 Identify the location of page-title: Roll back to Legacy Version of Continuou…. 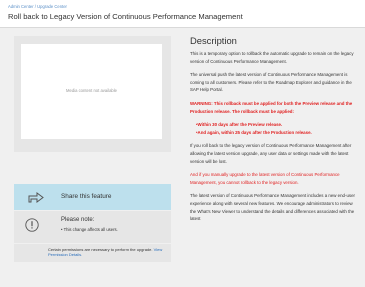
(125, 16).